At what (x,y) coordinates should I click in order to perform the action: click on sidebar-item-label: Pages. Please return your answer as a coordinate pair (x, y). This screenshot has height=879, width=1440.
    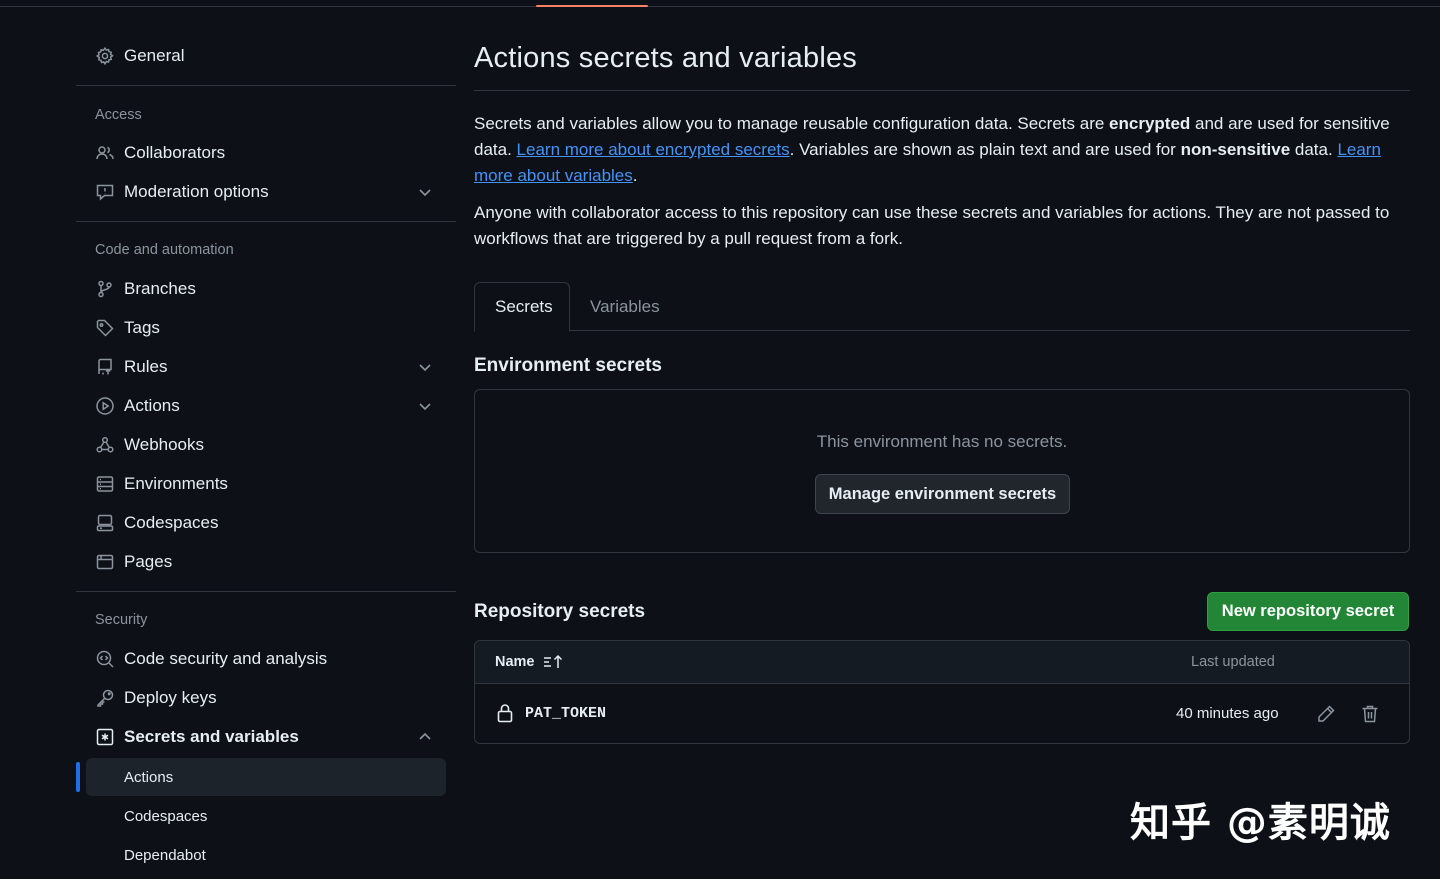
    Looking at the image, I should click on (148, 561).